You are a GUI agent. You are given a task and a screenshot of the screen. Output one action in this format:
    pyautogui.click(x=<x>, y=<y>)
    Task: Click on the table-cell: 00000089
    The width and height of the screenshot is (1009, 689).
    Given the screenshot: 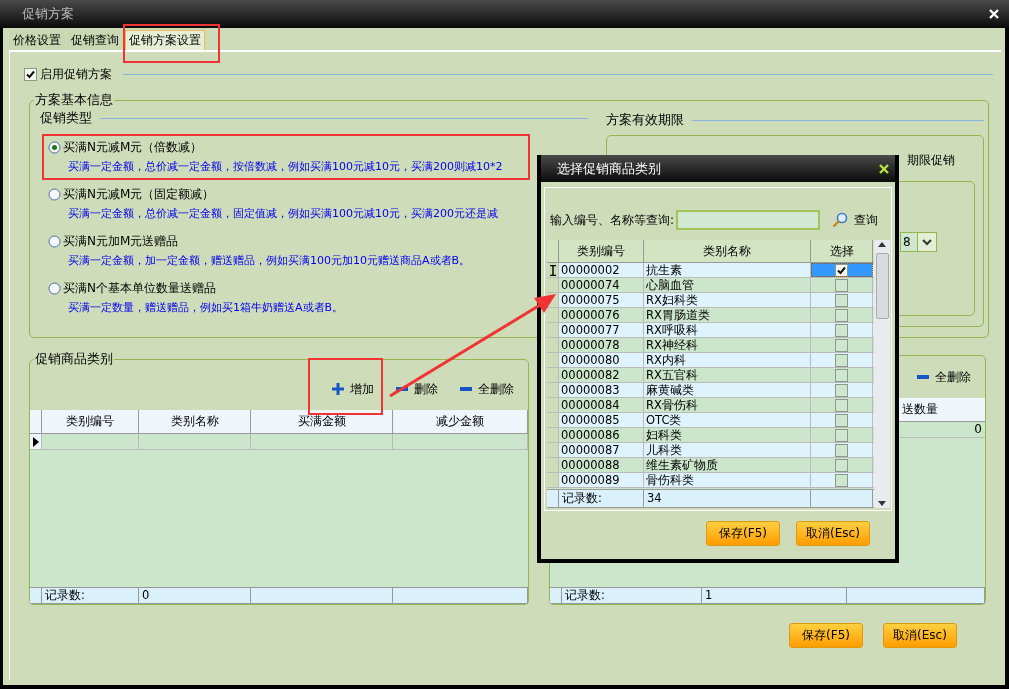 What is the action you would take?
    pyautogui.click(x=601, y=480)
    